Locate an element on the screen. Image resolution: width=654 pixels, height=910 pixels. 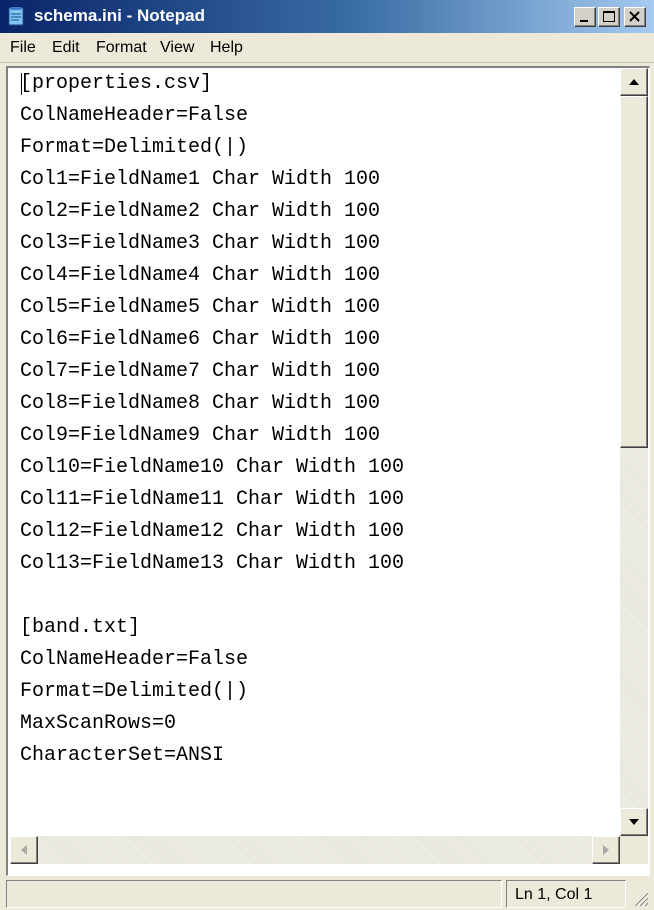
title-bar: schema.ini - Notepad is located at coordinates (327, 16).